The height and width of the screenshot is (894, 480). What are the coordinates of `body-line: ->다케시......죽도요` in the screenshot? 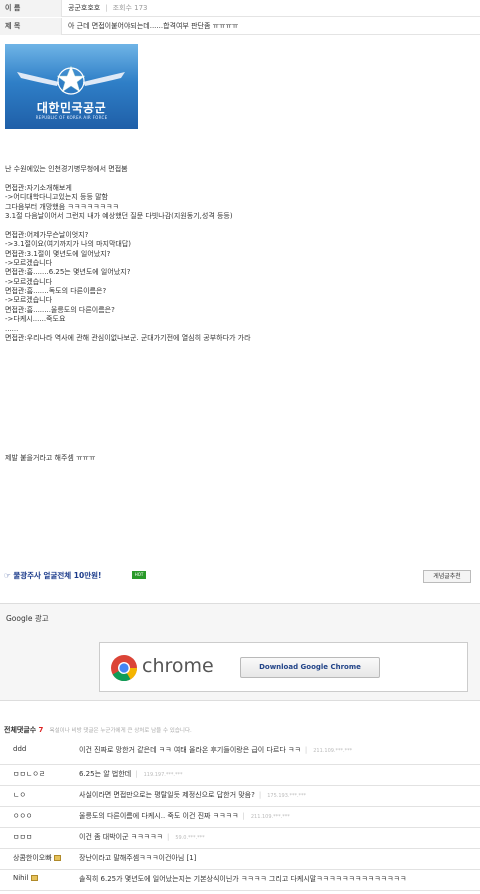 It's located at (35, 319).